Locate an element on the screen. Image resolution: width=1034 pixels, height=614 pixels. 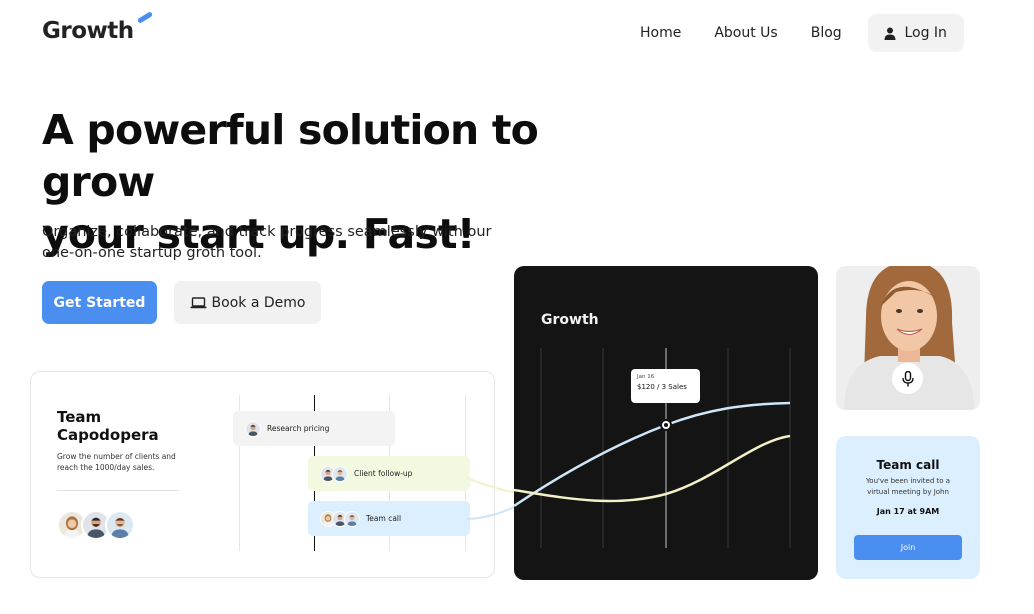
video-portrait is located at coordinates (908, 338).